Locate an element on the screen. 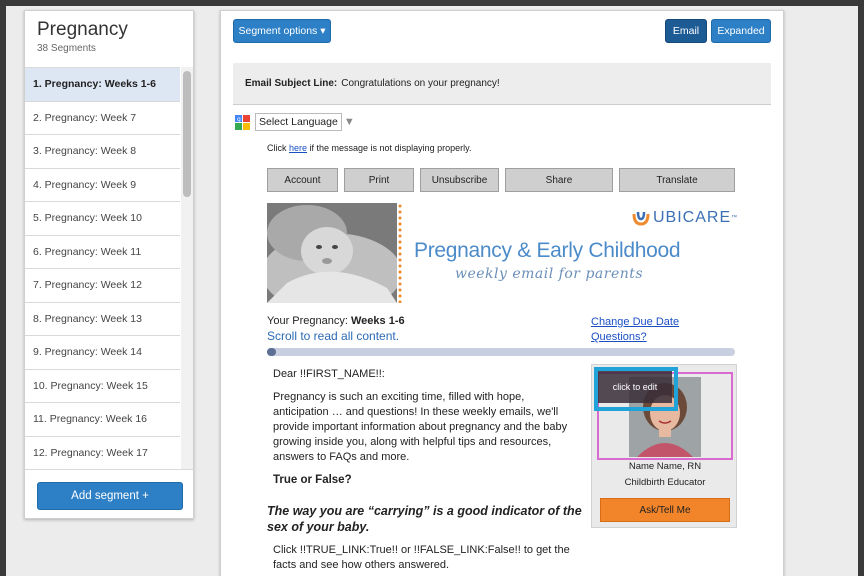 The height and width of the screenshot is (576, 864). account-button: Account is located at coordinates (302, 180).